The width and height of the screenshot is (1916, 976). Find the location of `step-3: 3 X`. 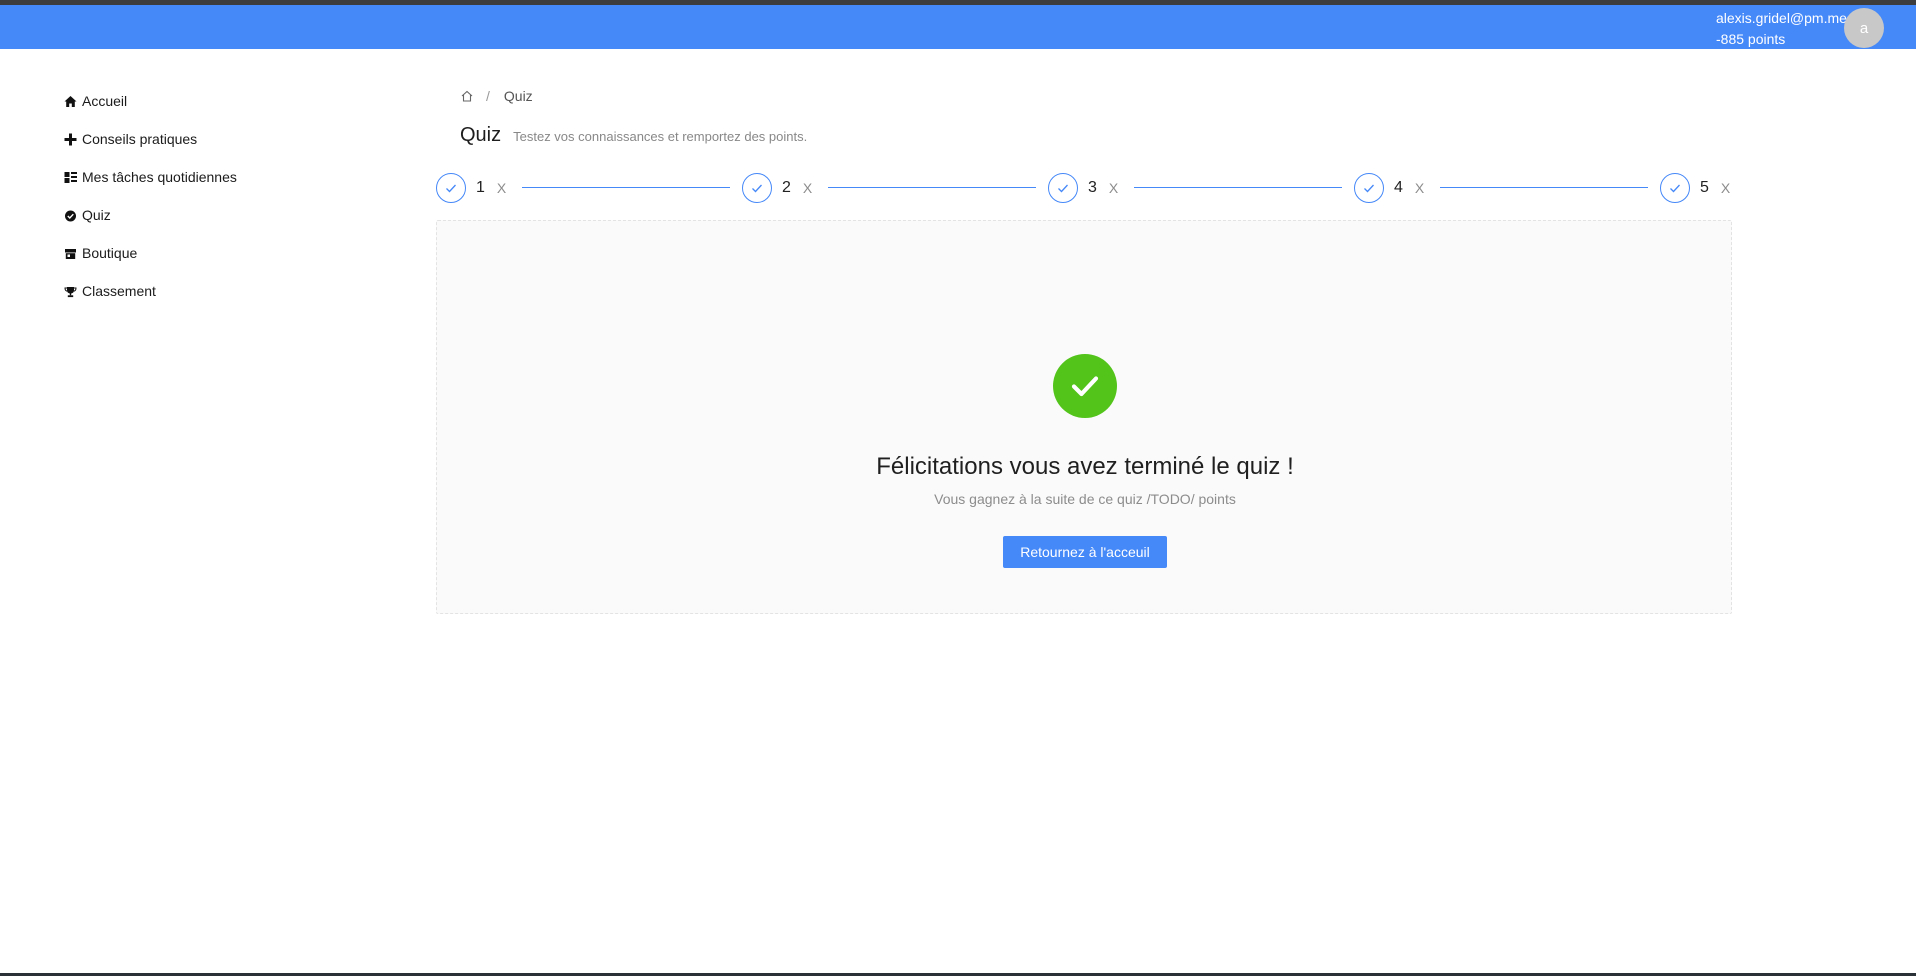

step-3: 3 X is located at coordinates (1083, 188).